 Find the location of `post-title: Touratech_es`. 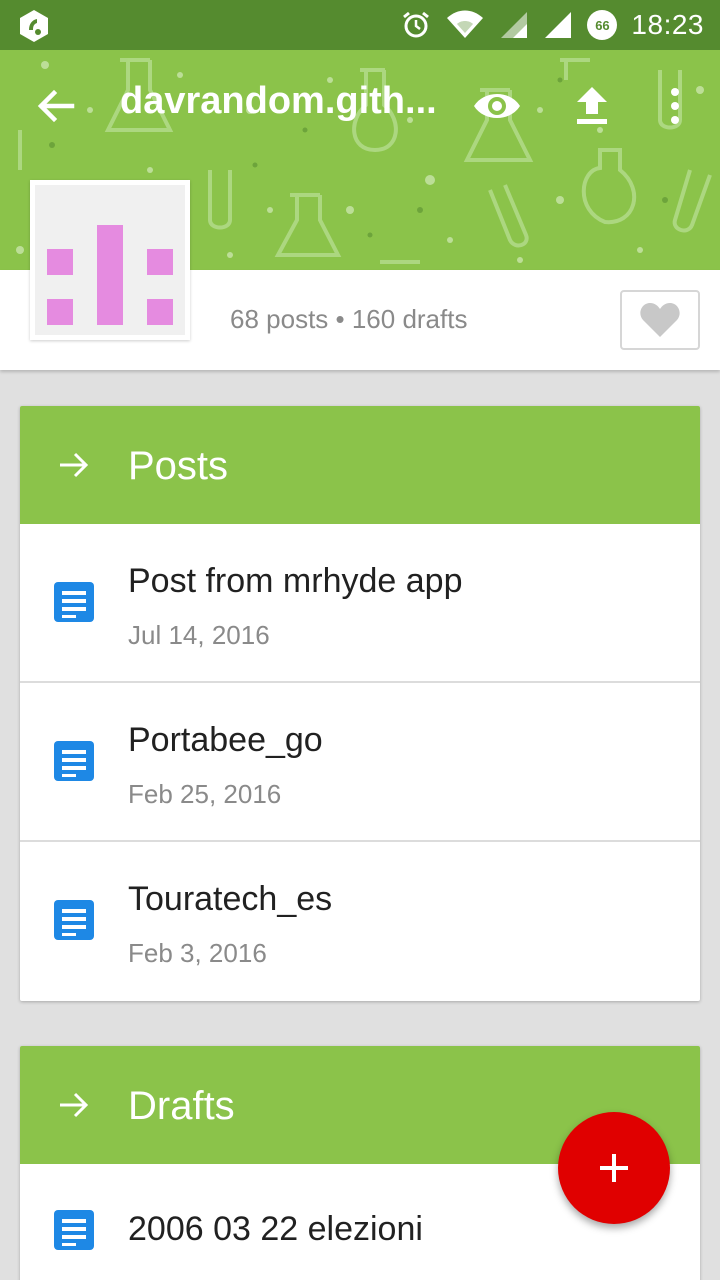

post-title: Touratech_es is located at coordinates (230, 899).